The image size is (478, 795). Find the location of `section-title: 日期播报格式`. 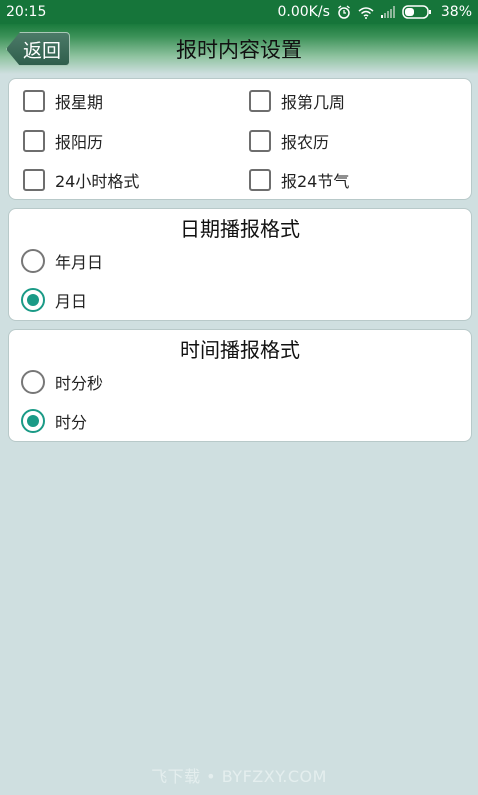

section-title: 日期播报格式 is located at coordinates (240, 229).